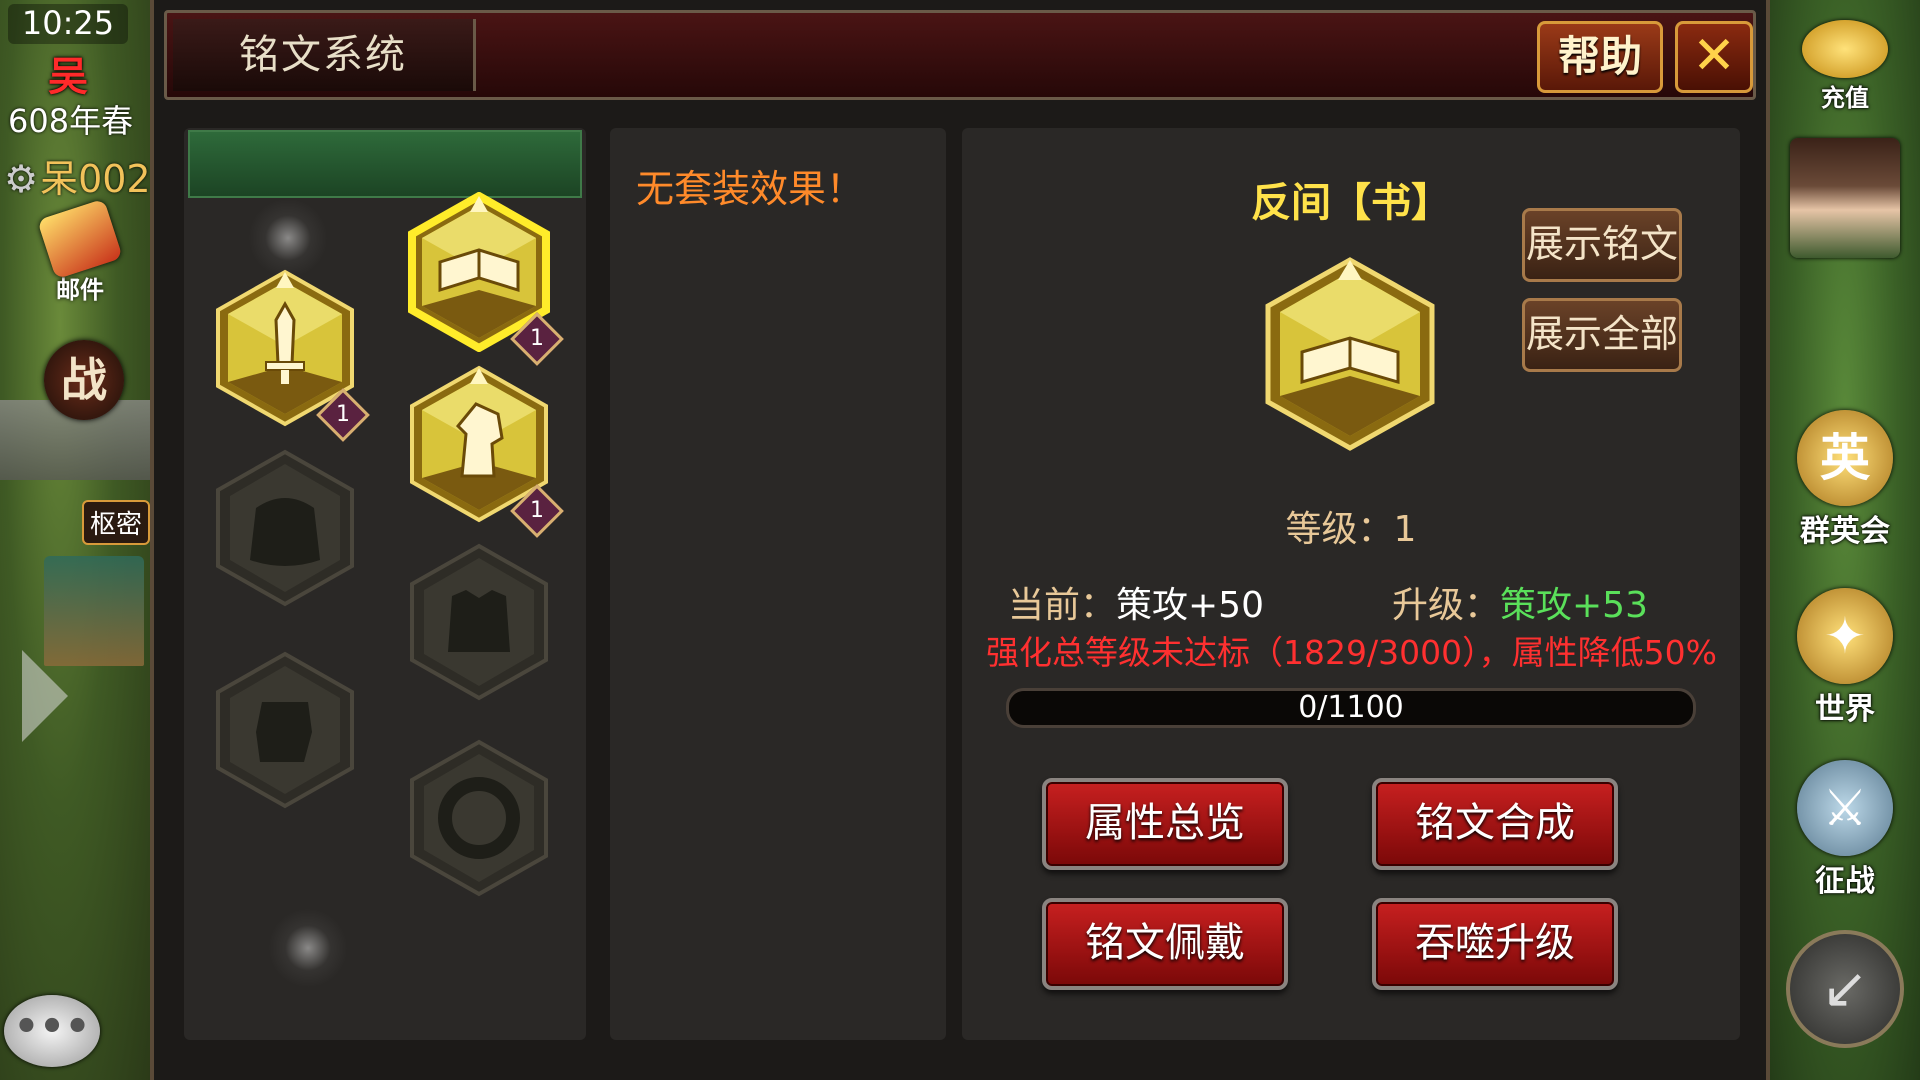 This screenshot has height=1080, width=1920. I want to click on slot-panel-header-bar, so click(385, 164).